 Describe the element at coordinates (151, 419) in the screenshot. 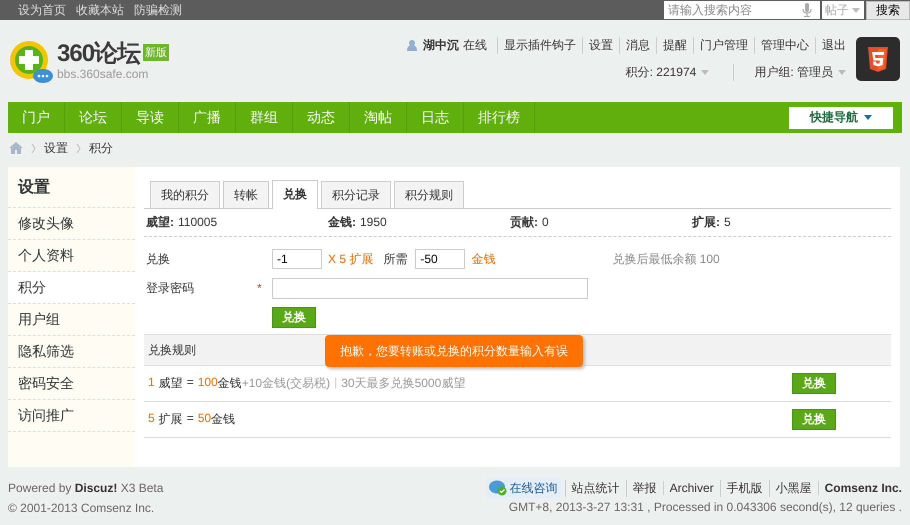

I see `amount-text: 5` at that location.